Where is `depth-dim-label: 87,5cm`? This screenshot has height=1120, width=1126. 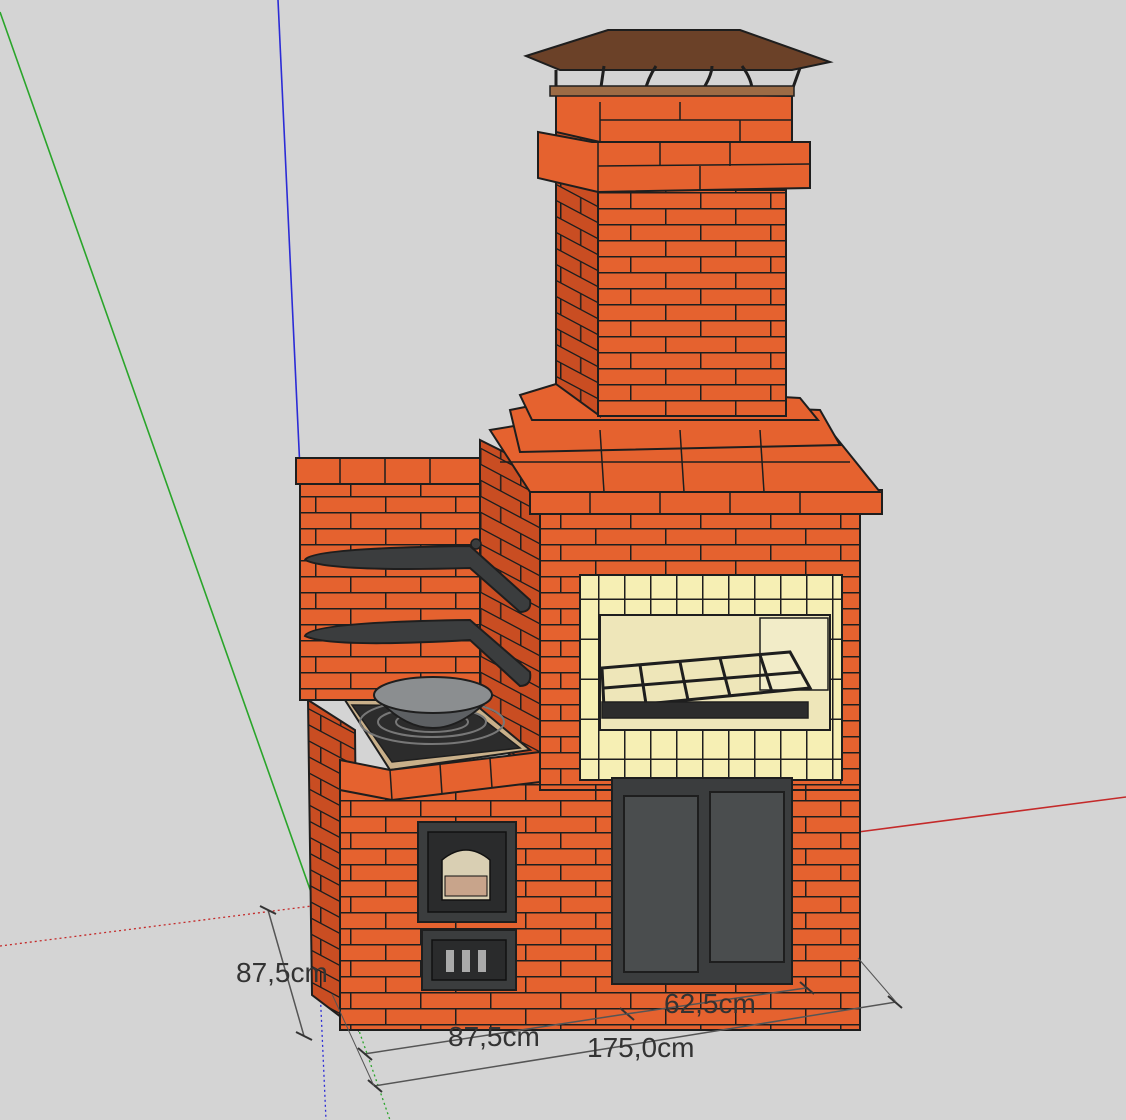
depth-dim-label: 87,5cm is located at coordinates (282, 972).